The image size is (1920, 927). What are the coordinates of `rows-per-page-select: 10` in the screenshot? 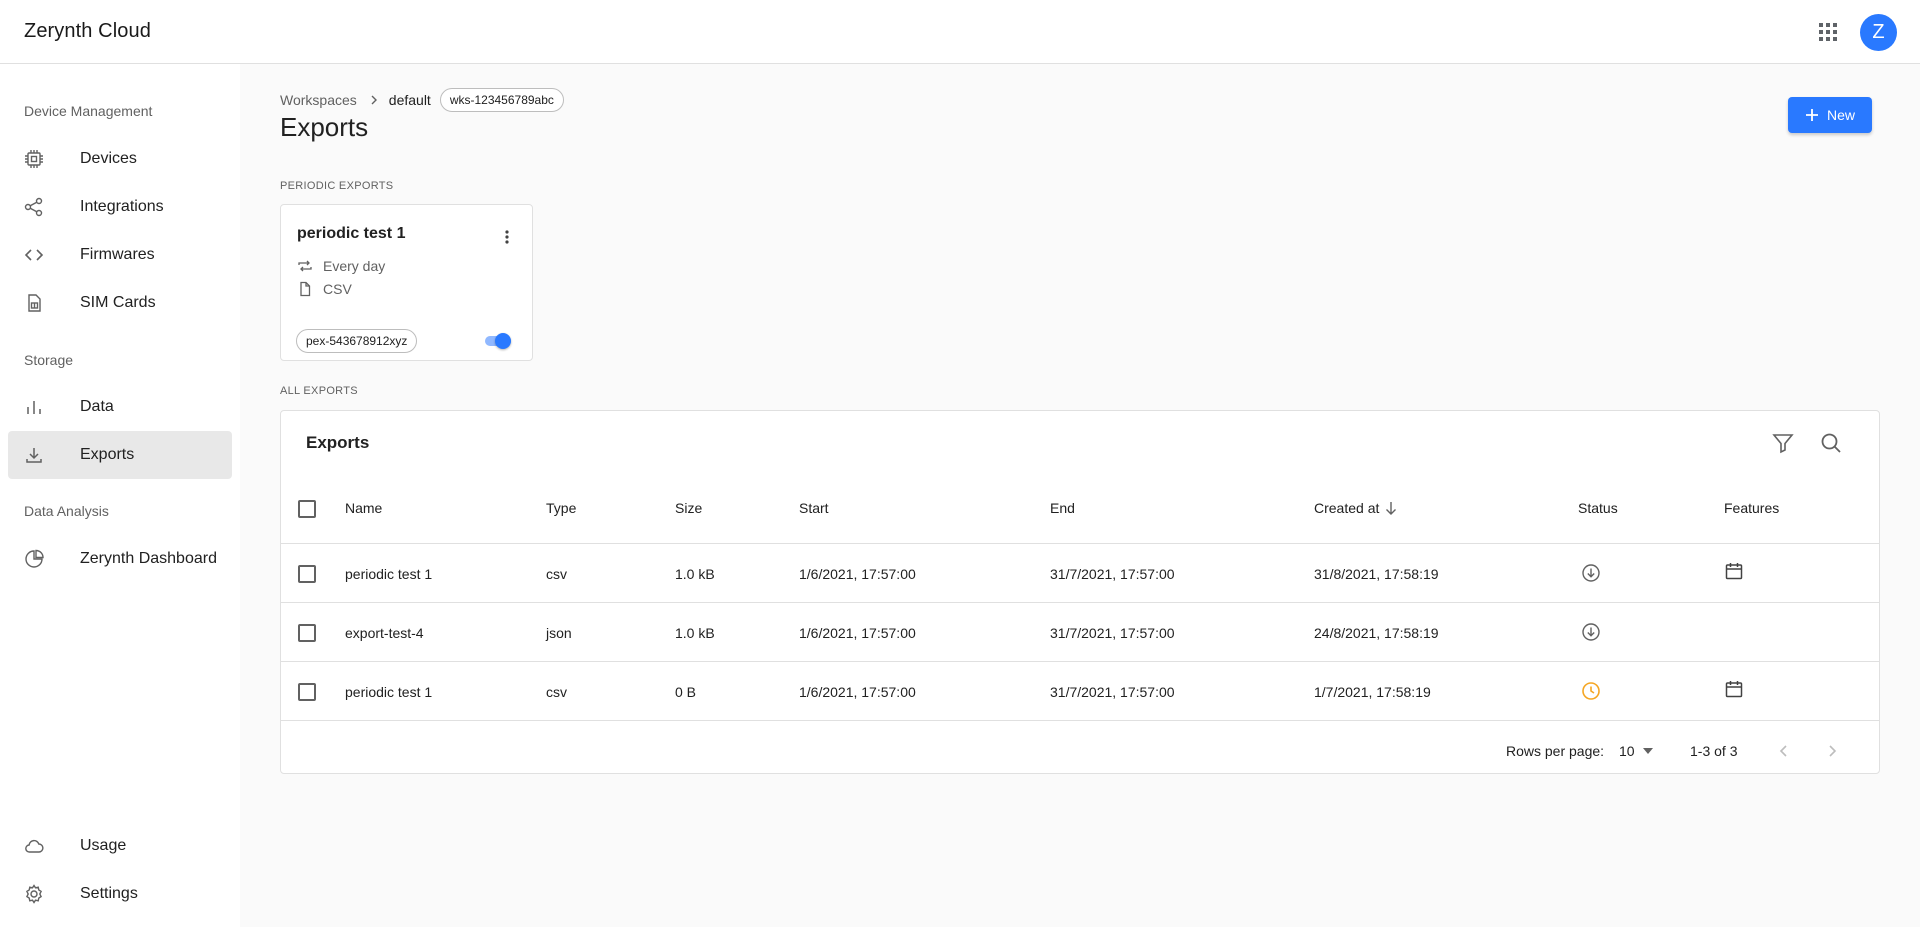 It's located at (1636, 751).